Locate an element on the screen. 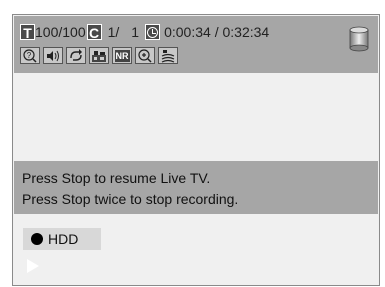  title-badge: T is located at coordinates (27, 32).